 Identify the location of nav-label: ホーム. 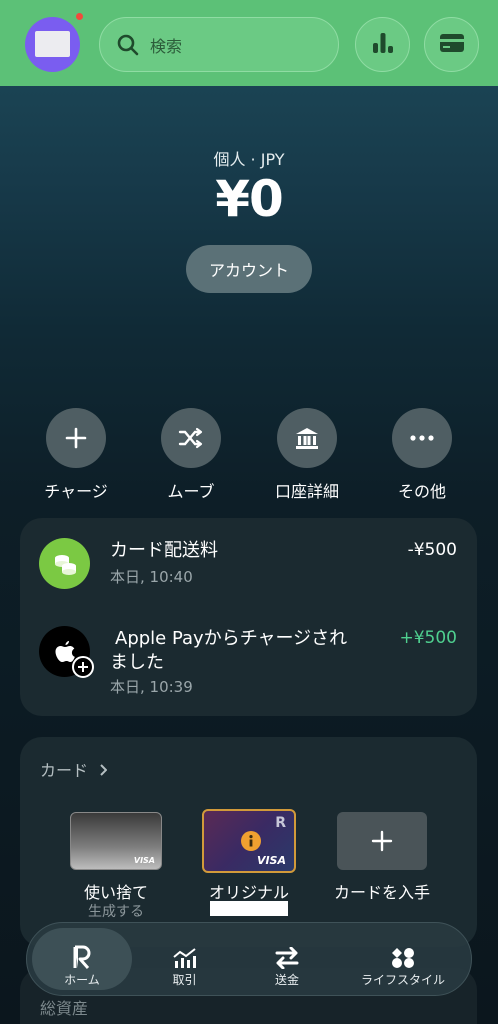
(82, 980).